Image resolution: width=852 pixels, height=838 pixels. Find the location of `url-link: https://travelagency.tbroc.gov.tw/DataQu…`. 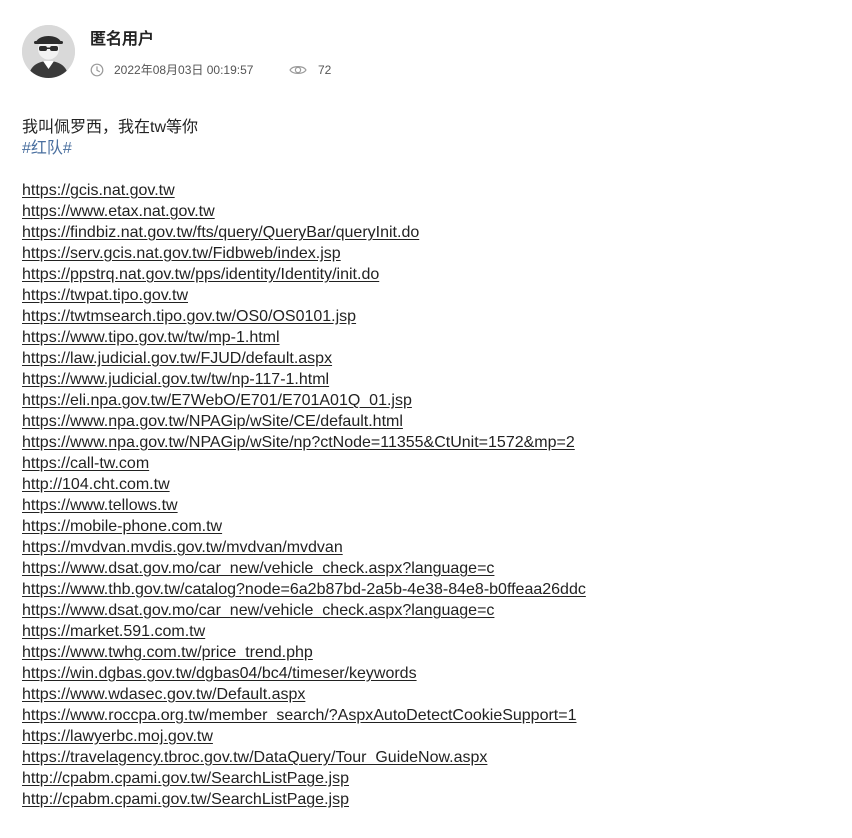

url-link: https://travelagency.tbroc.gov.tw/DataQu… is located at coordinates (427, 757).